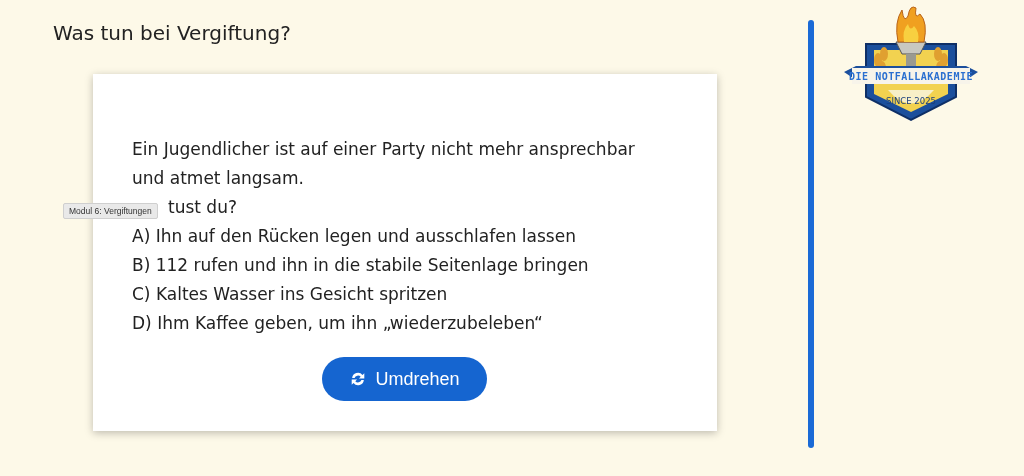 The image size is (1024, 476). What do you see at coordinates (110, 211) in the screenshot?
I see `tooltip: Modul 6: Vergiftungen` at bounding box center [110, 211].